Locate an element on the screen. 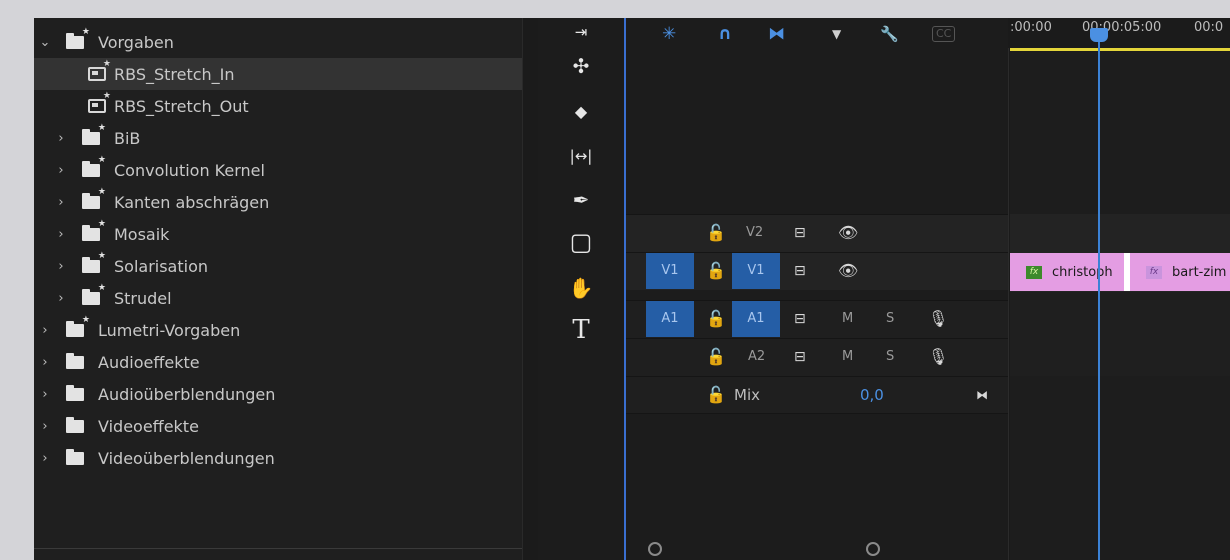  tree-item-label: Audioeffekte is located at coordinates (149, 362).